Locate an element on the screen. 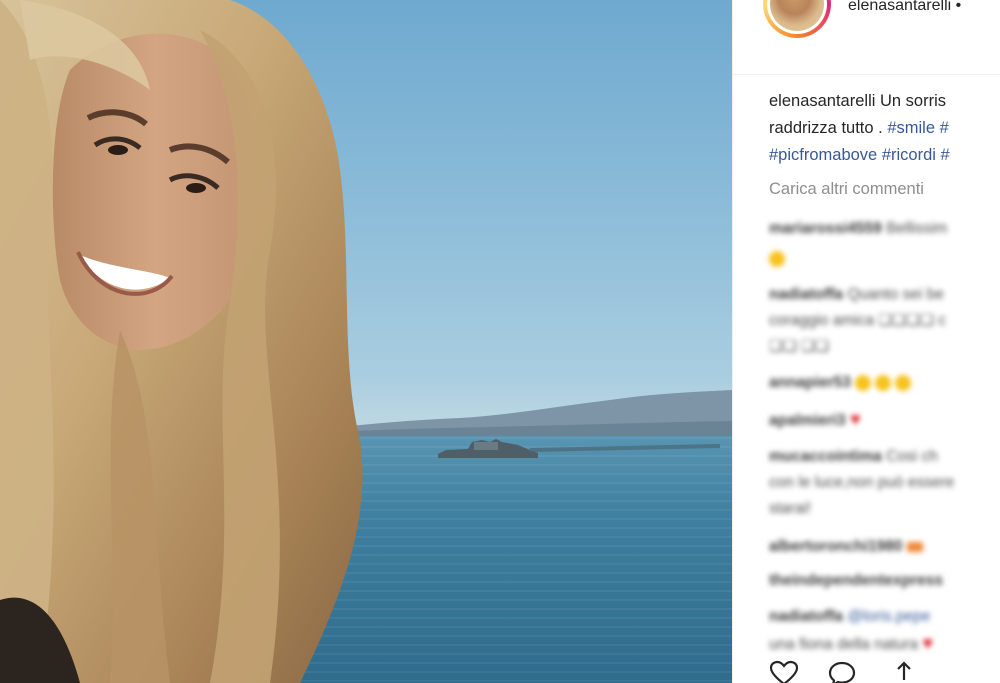 Image resolution: width=1000 pixels, height=683 pixels. comment: albertoronchi1980 is located at coordinates (846, 547).